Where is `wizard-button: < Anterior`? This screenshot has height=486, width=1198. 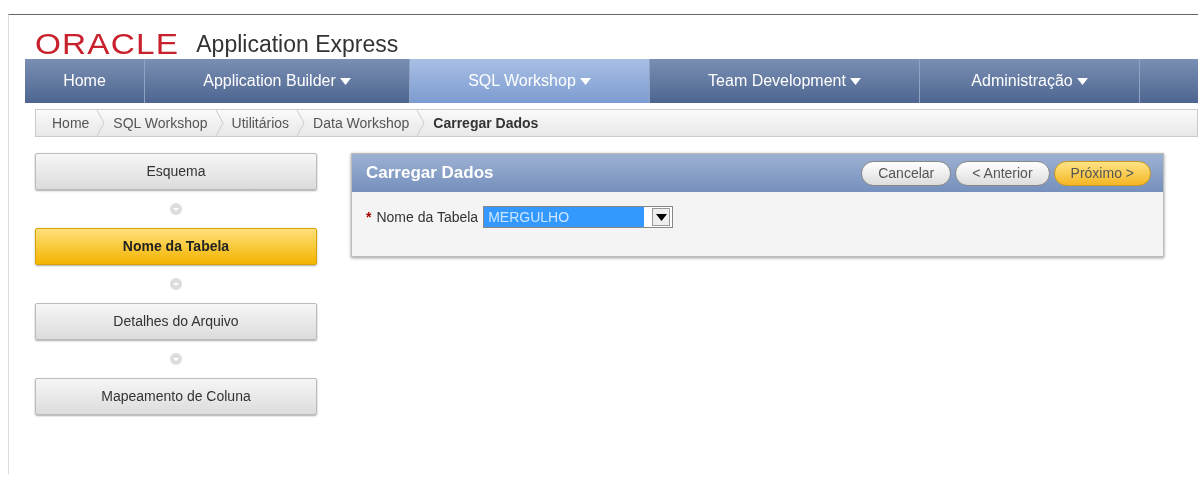 wizard-button: < Anterior is located at coordinates (1002, 173).